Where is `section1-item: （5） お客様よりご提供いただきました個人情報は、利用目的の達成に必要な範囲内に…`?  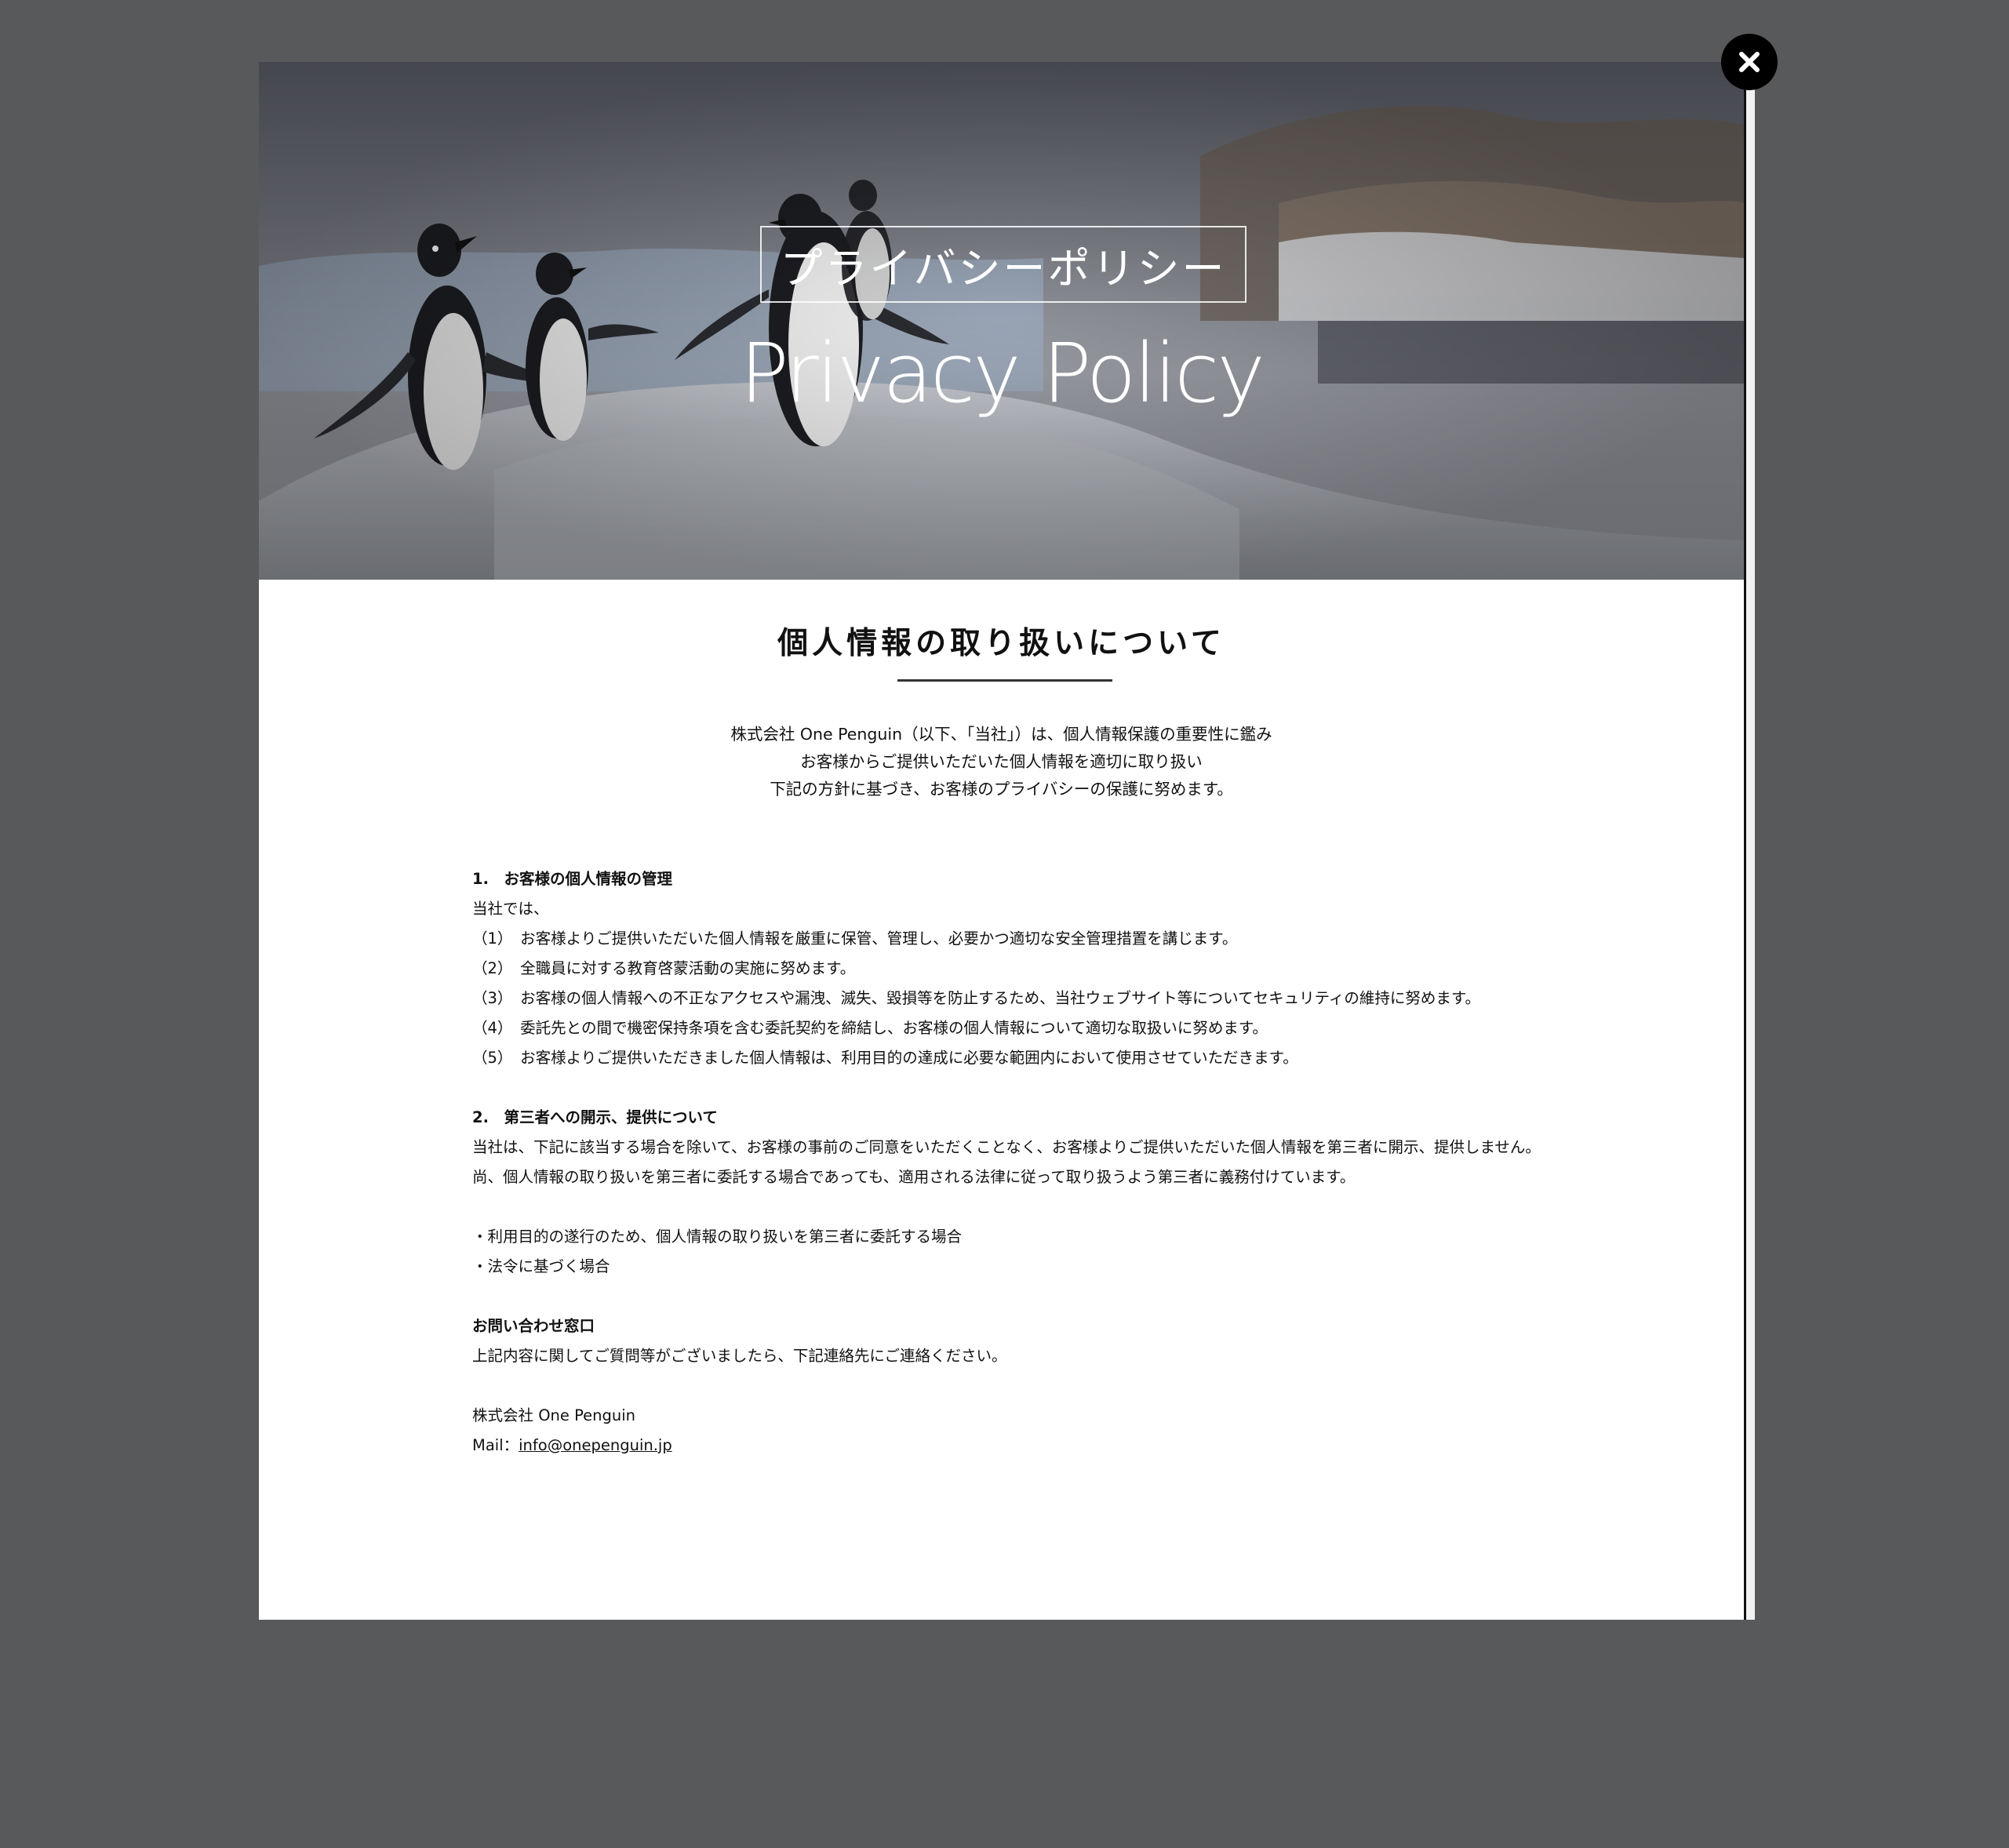
section1-item: （5） お客様よりご提供いただきました個人情報は、利用目的の達成に必要な範囲内に… is located at coordinates (885, 1058).